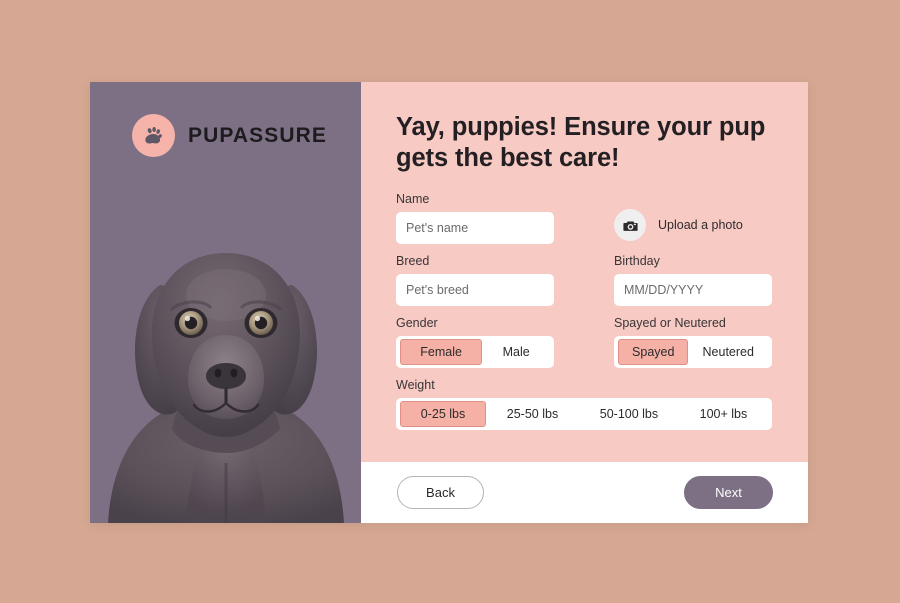  Describe the element at coordinates (417, 323) in the screenshot. I see `gender-label: Gender` at that location.